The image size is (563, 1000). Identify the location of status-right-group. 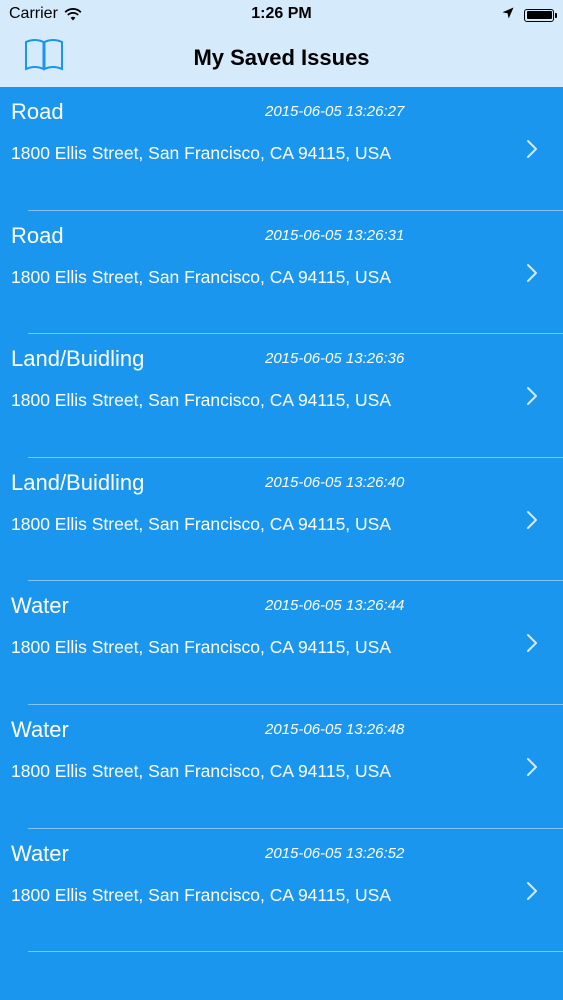
(529, 15).